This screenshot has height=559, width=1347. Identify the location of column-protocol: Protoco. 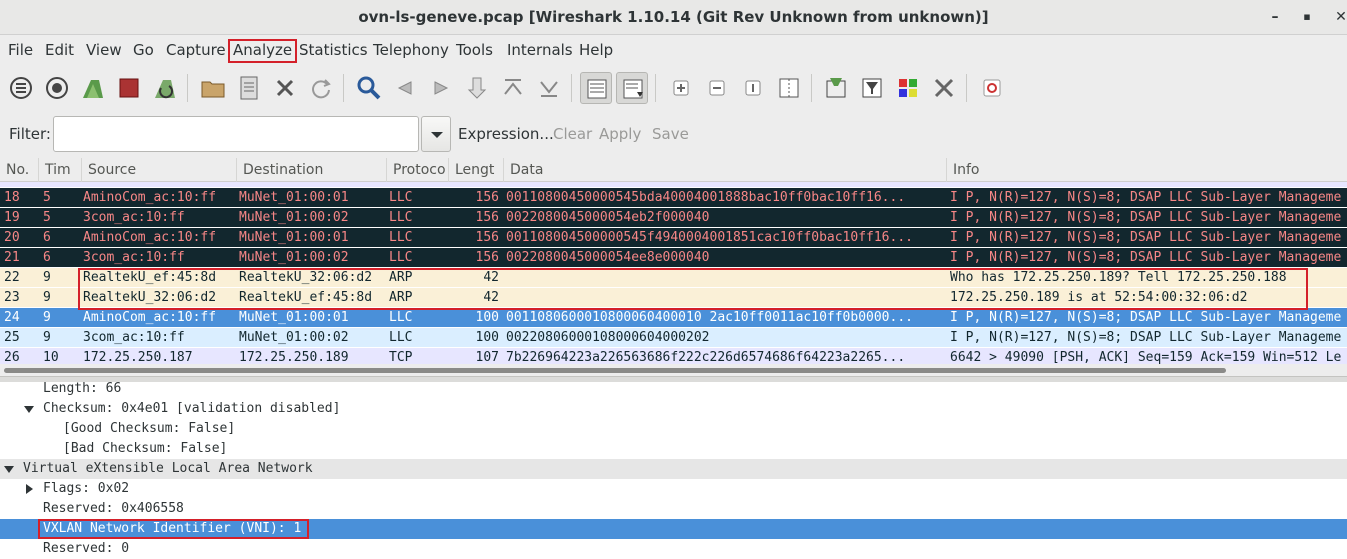
(418, 170).